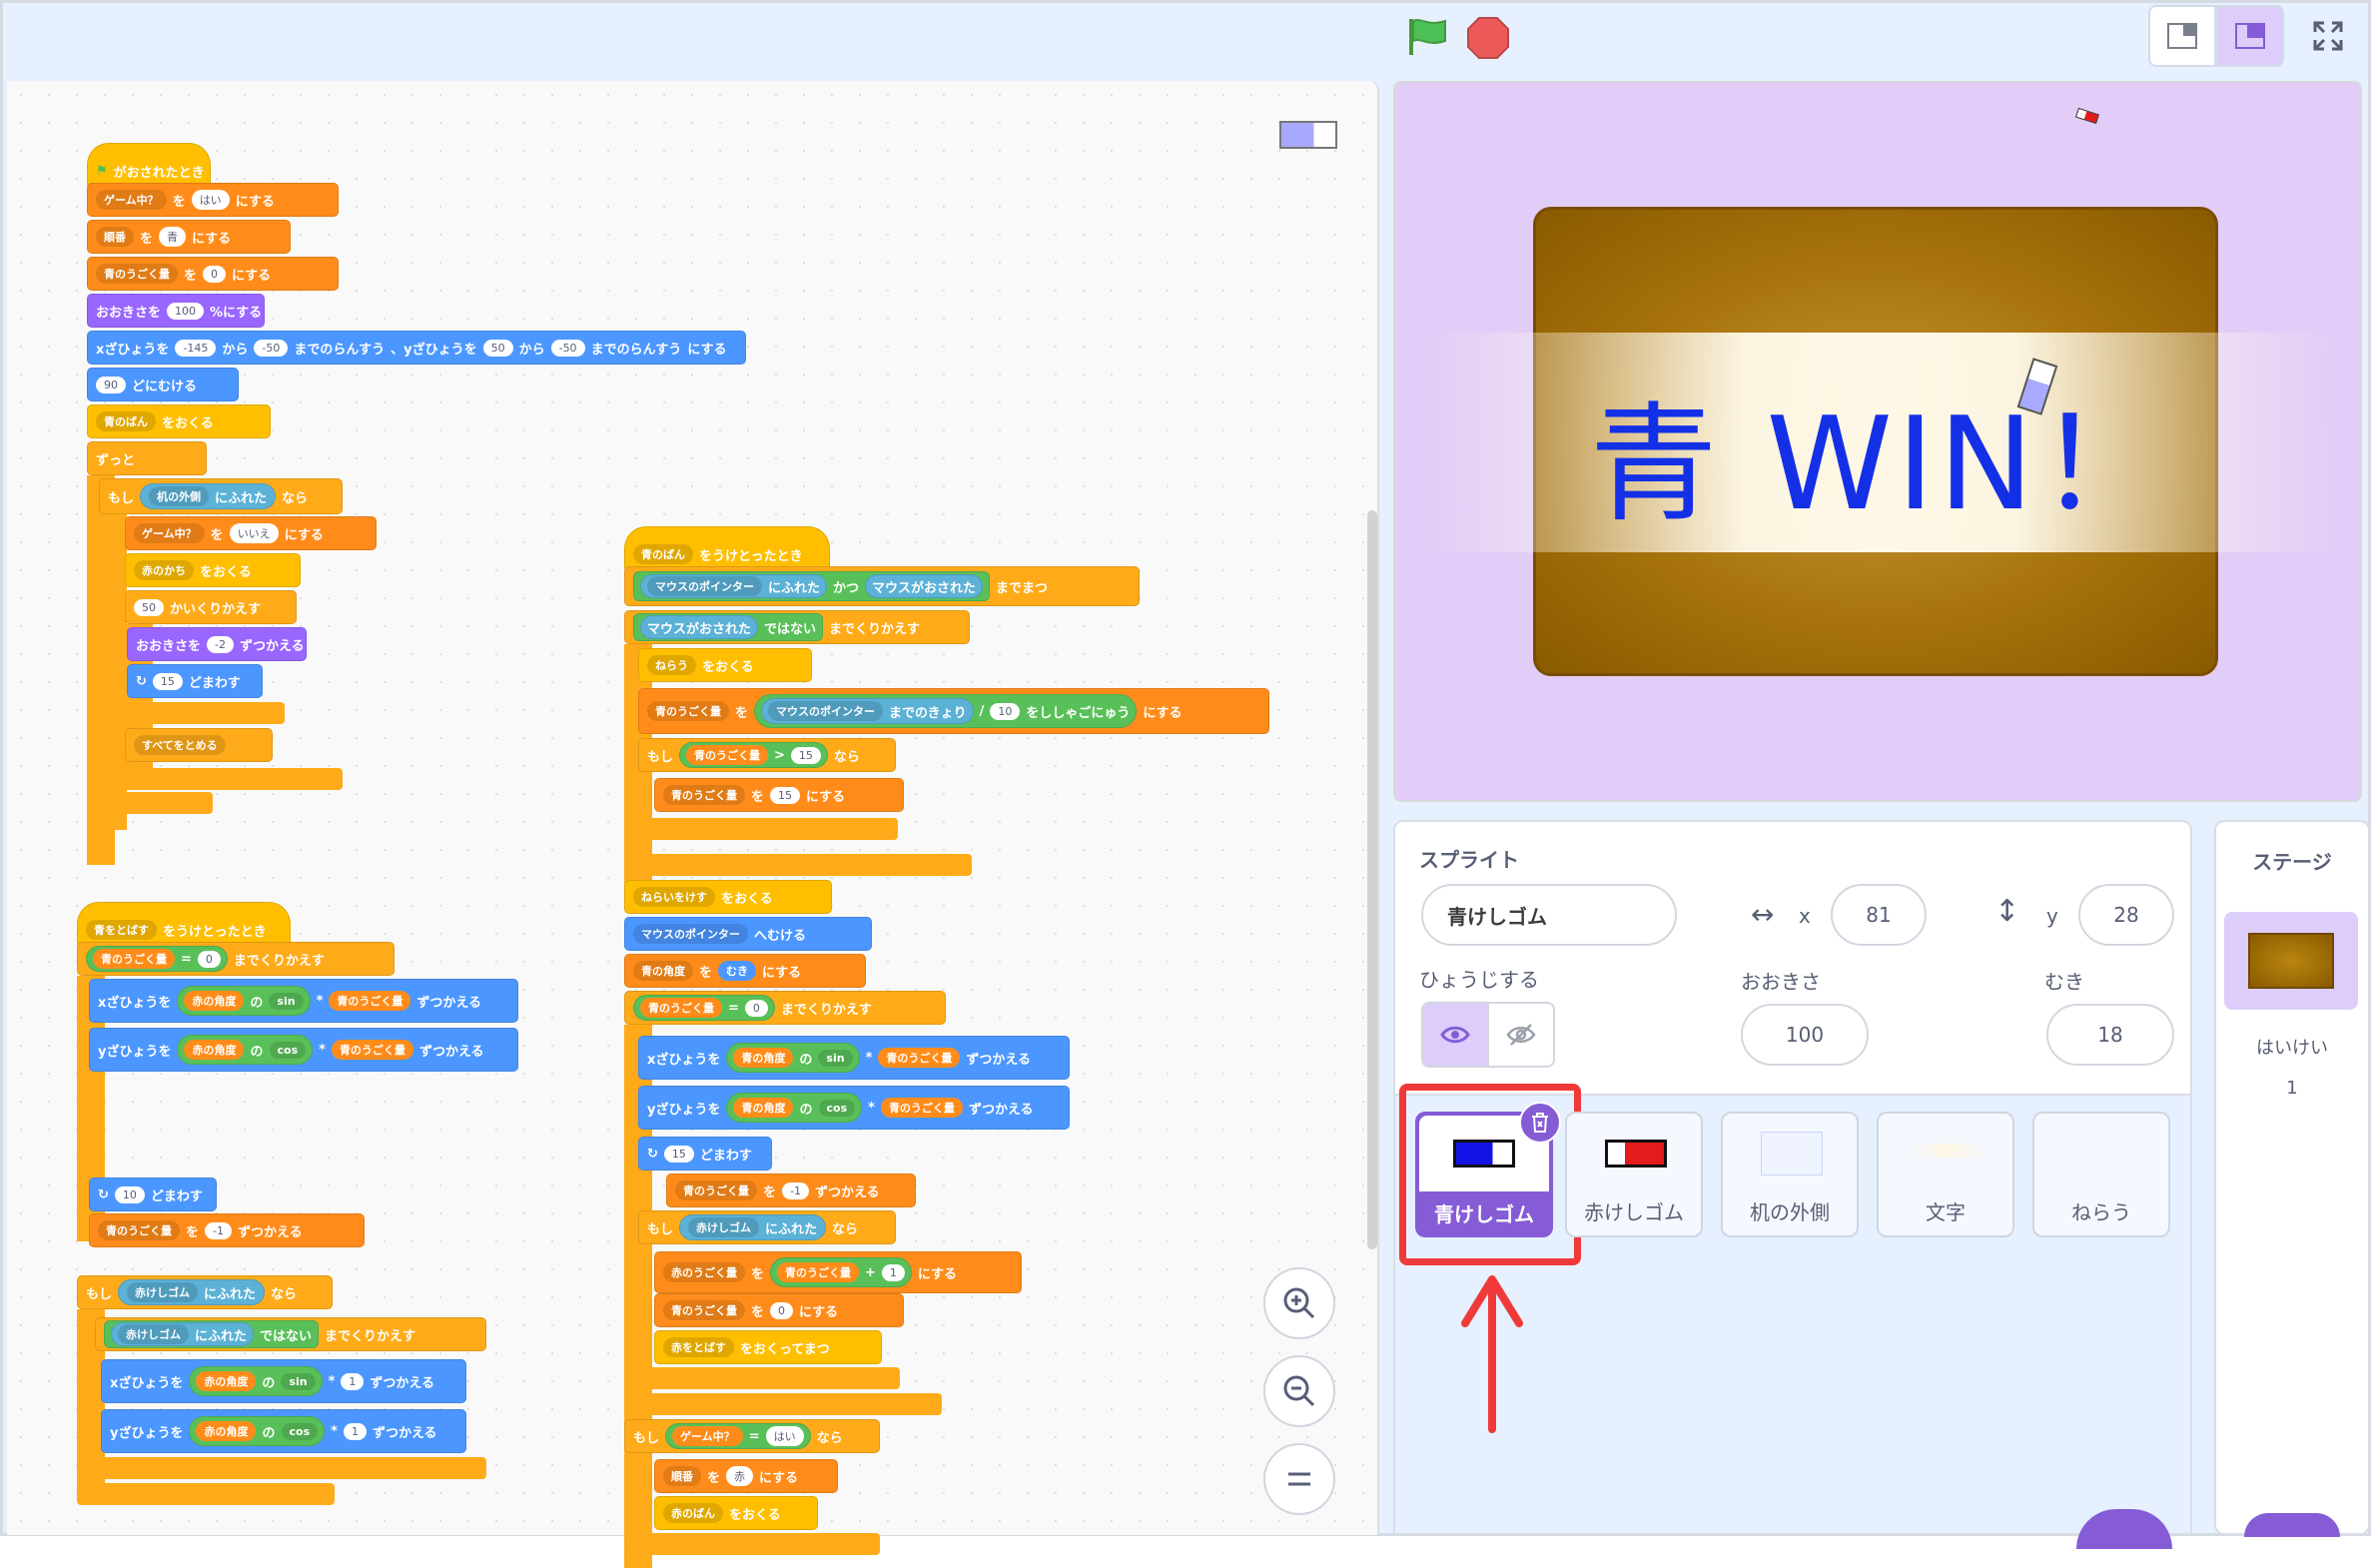  Describe the element at coordinates (1634, 1174) in the screenshot. I see `sprite-tile: 赤けしゴム` at that location.